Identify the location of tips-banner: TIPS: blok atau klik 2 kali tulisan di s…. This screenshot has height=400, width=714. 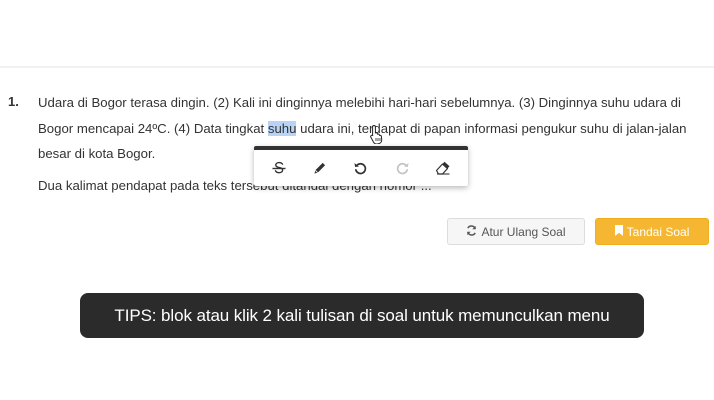
(362, 315).